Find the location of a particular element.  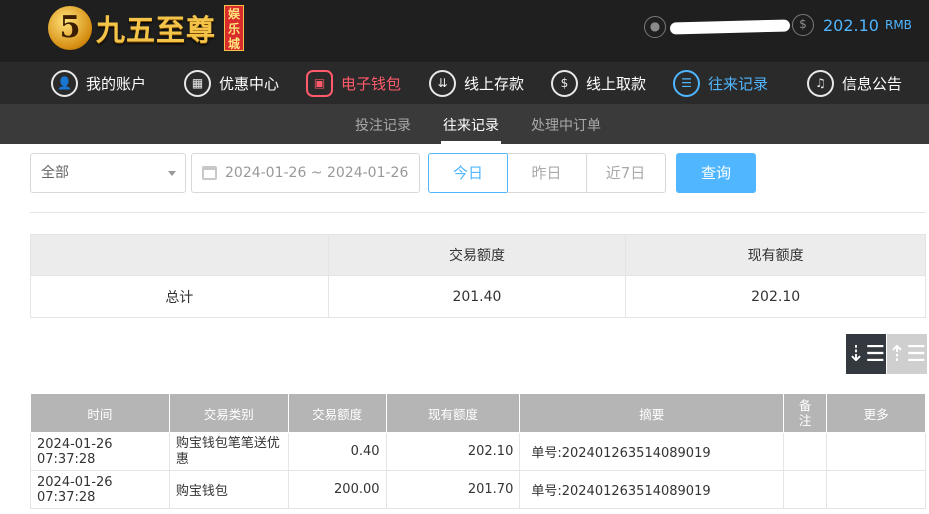

sort-asc-icon: ⇡☰ is located at coordinates (907, 354).